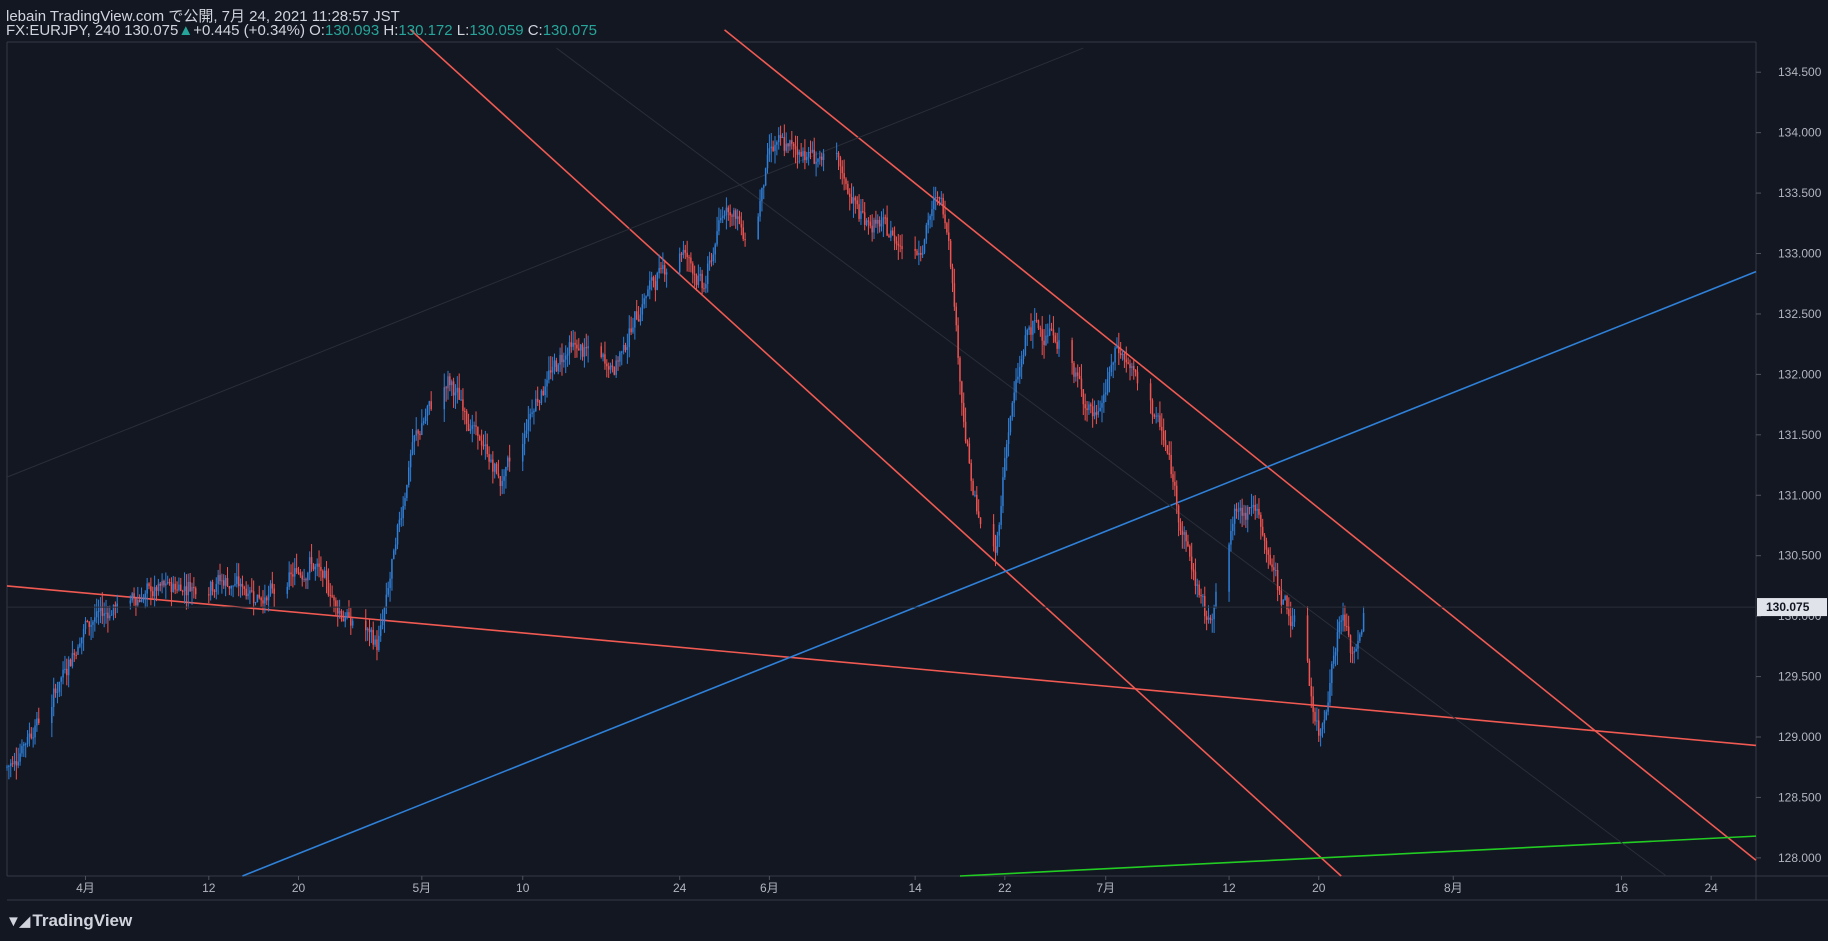  I want to click on symbol-name: FX:EURJPY, 240, so click(63, 30).